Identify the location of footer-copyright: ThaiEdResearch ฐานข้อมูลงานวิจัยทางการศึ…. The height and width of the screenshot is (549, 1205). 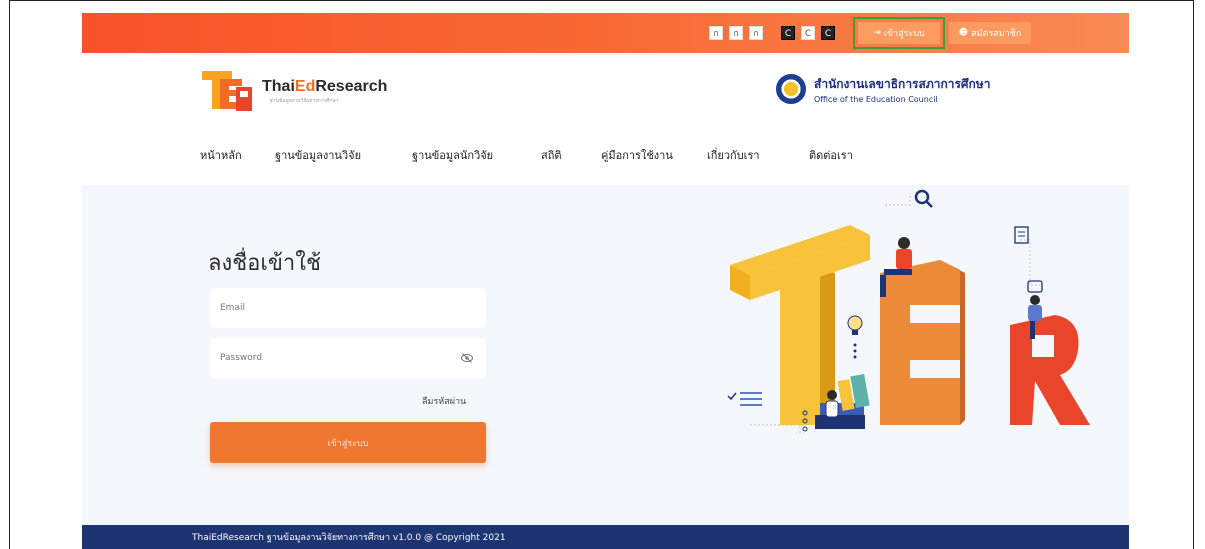
(349, 538).